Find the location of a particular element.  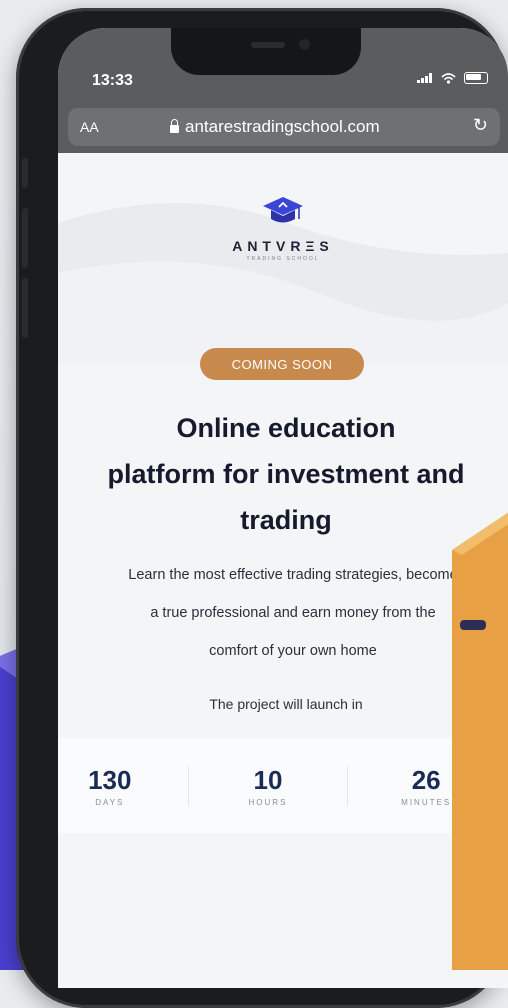

countdown-hours-value: 10 is located at coordinates (268, 779).